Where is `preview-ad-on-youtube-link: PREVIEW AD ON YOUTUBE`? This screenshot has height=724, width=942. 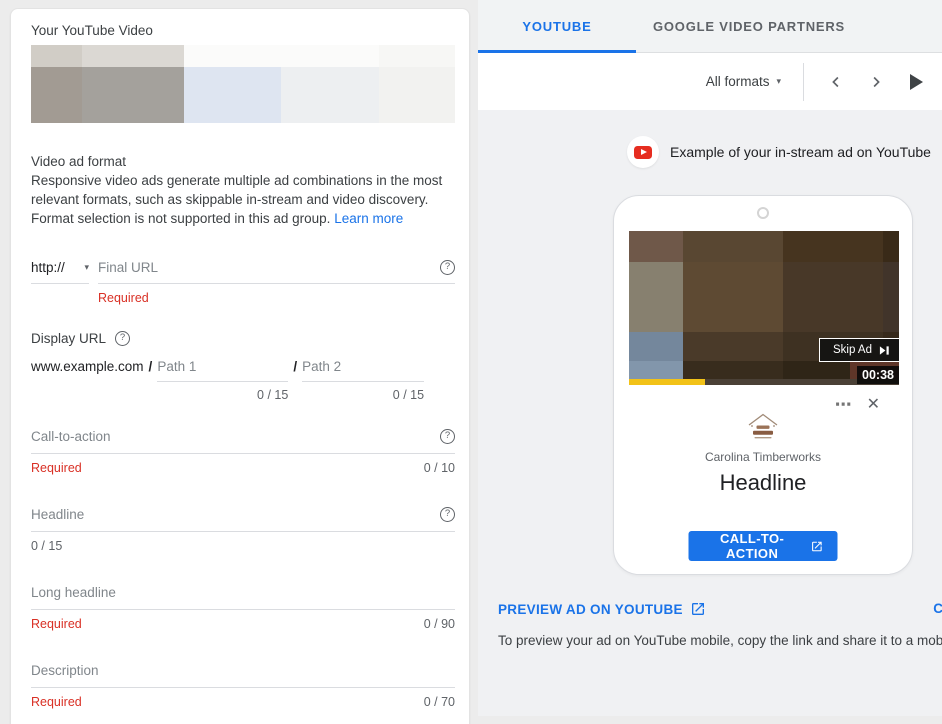 preview-ad-on-youtube-link: PREVIEW AD ON YOUTUBE is located at coordinates (602, 609).